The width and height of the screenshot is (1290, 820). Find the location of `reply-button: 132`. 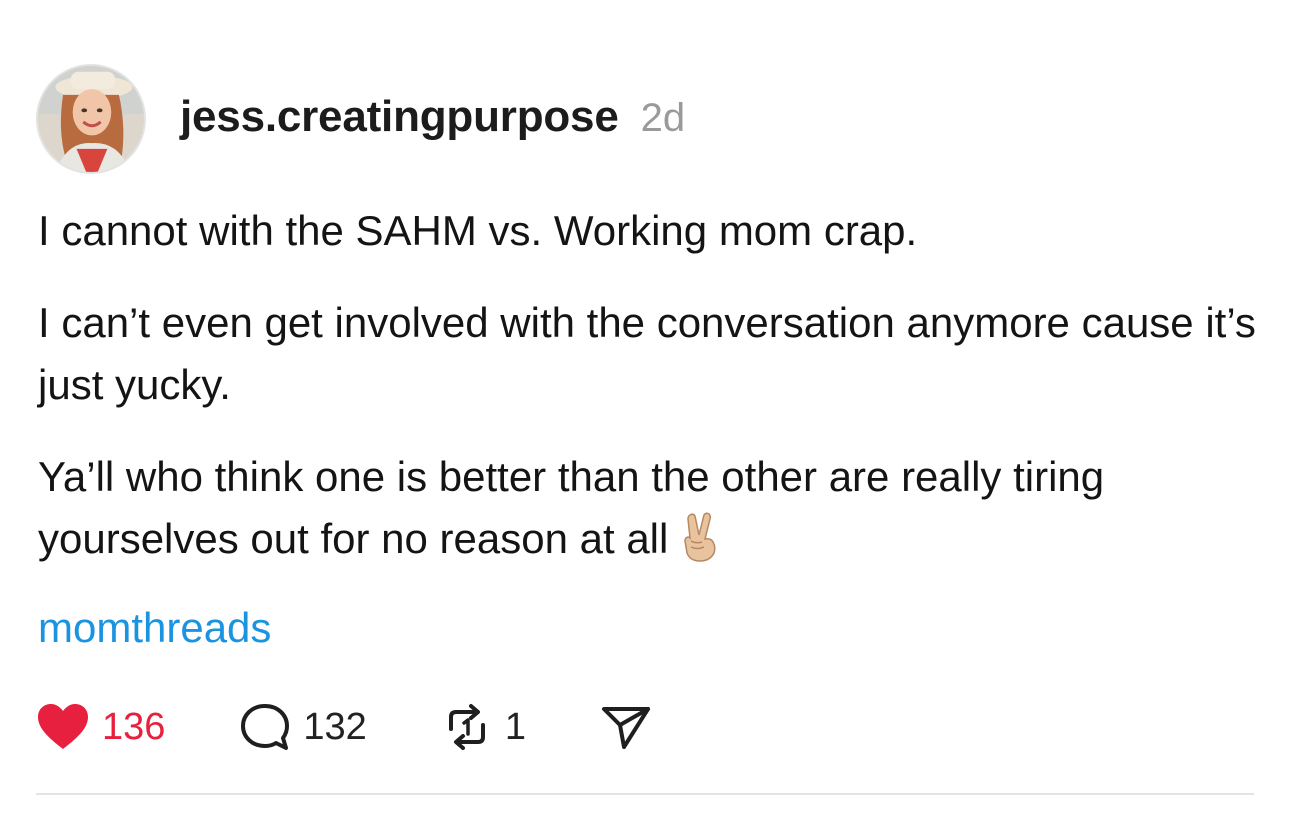

reply-button: 132 is located at coordinates (303, 727).